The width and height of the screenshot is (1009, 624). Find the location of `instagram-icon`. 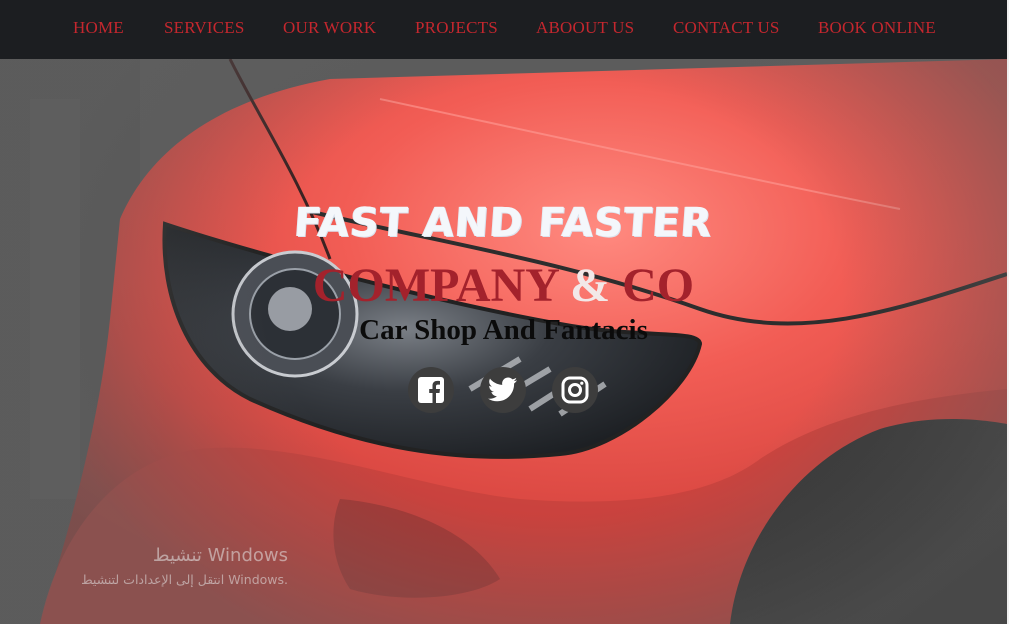

instagram-icon is located at coordinates (575, 390).